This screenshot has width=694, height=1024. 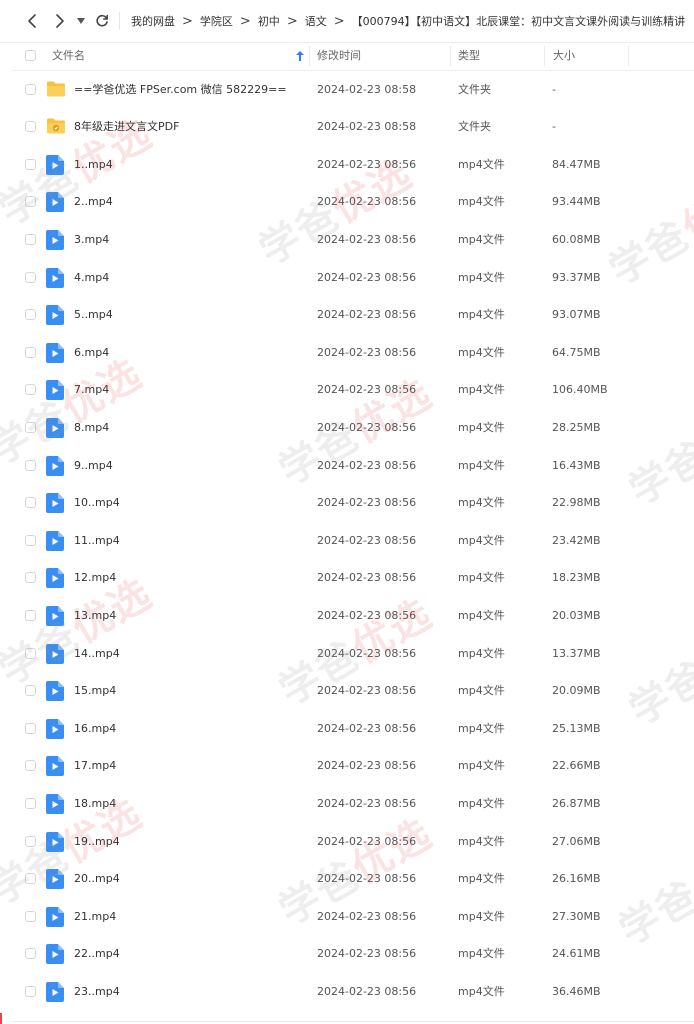 I want to click on file-name: 6.mp4, so click(x=91, y=353).